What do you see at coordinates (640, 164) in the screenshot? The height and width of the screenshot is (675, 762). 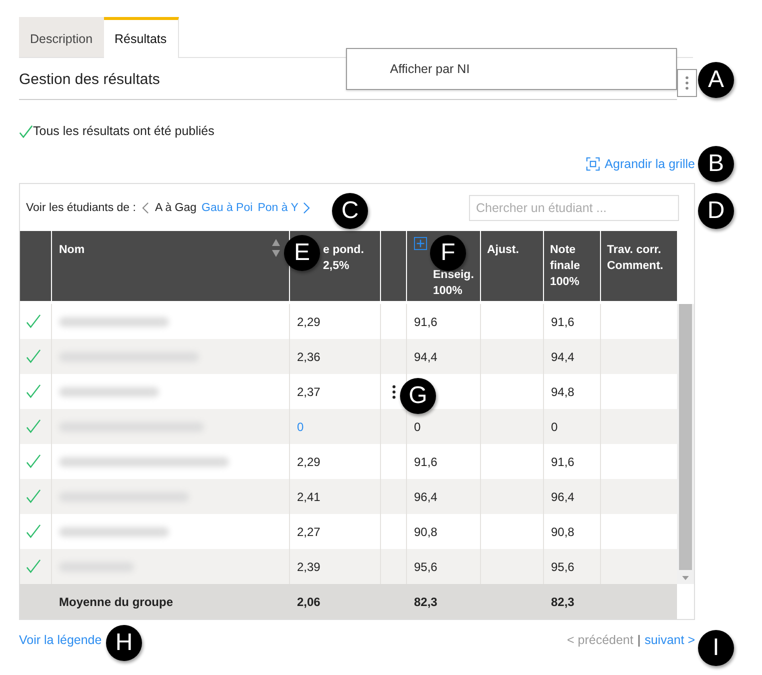 I see `expand-grid-link: Agrandir la grille` at bounding box center [640, 164].